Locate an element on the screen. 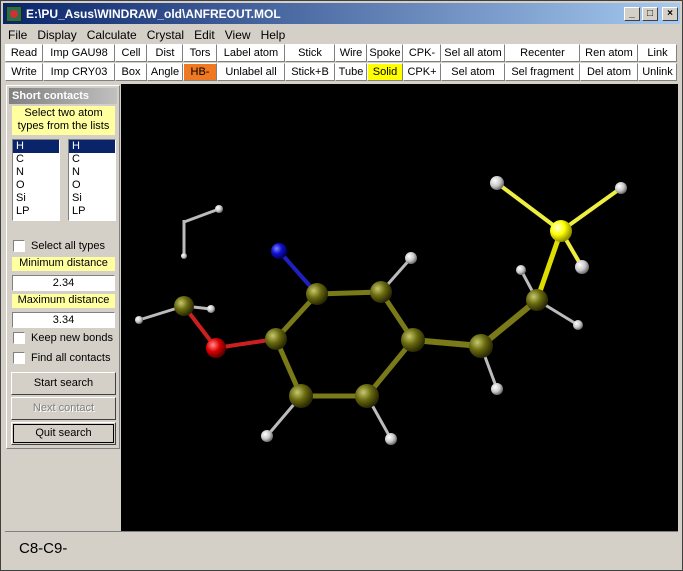 This screenshot has width=683, height=571. atom-type-list-b: H C N O Si LP is located at coordinates (92, 180).